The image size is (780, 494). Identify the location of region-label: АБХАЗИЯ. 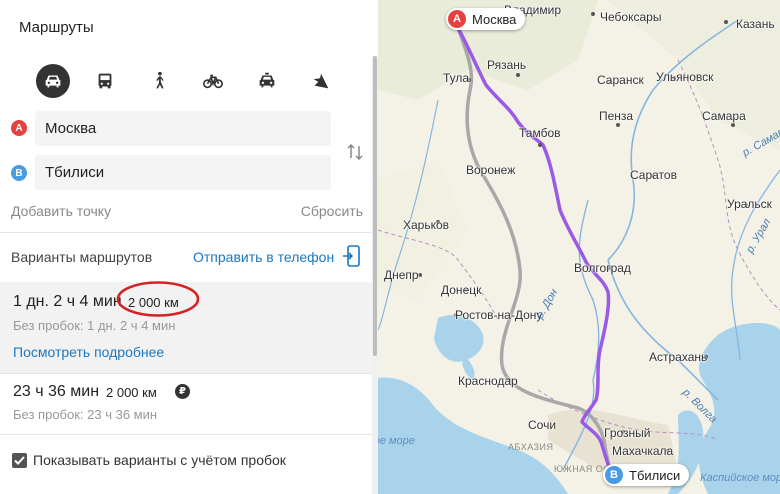
(531, 447).